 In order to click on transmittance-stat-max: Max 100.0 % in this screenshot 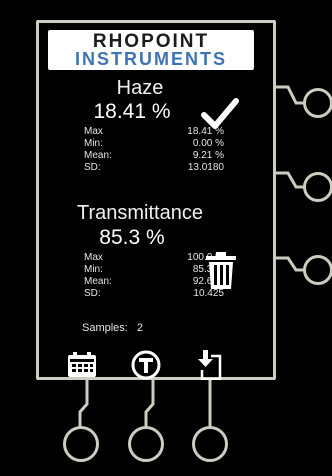, I will do `click(154, 258)`.